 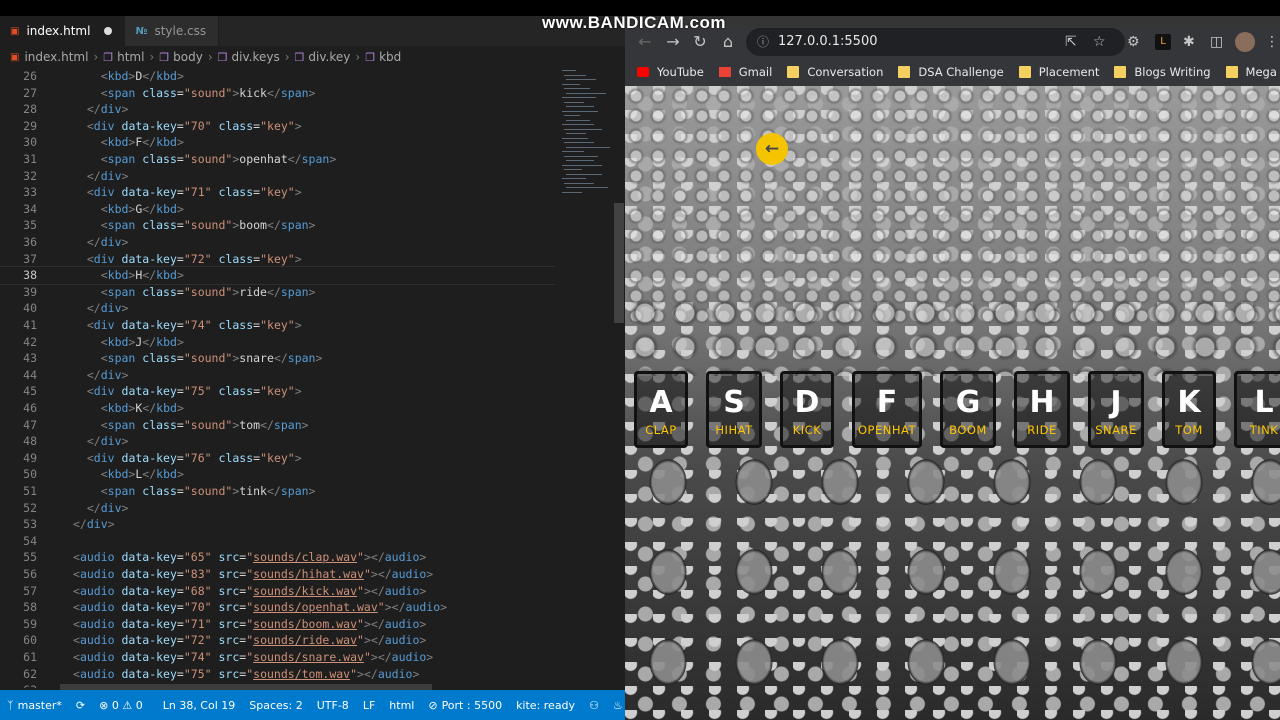 I want to click on share-icon: ⇱, so click(x=1071, y=42).